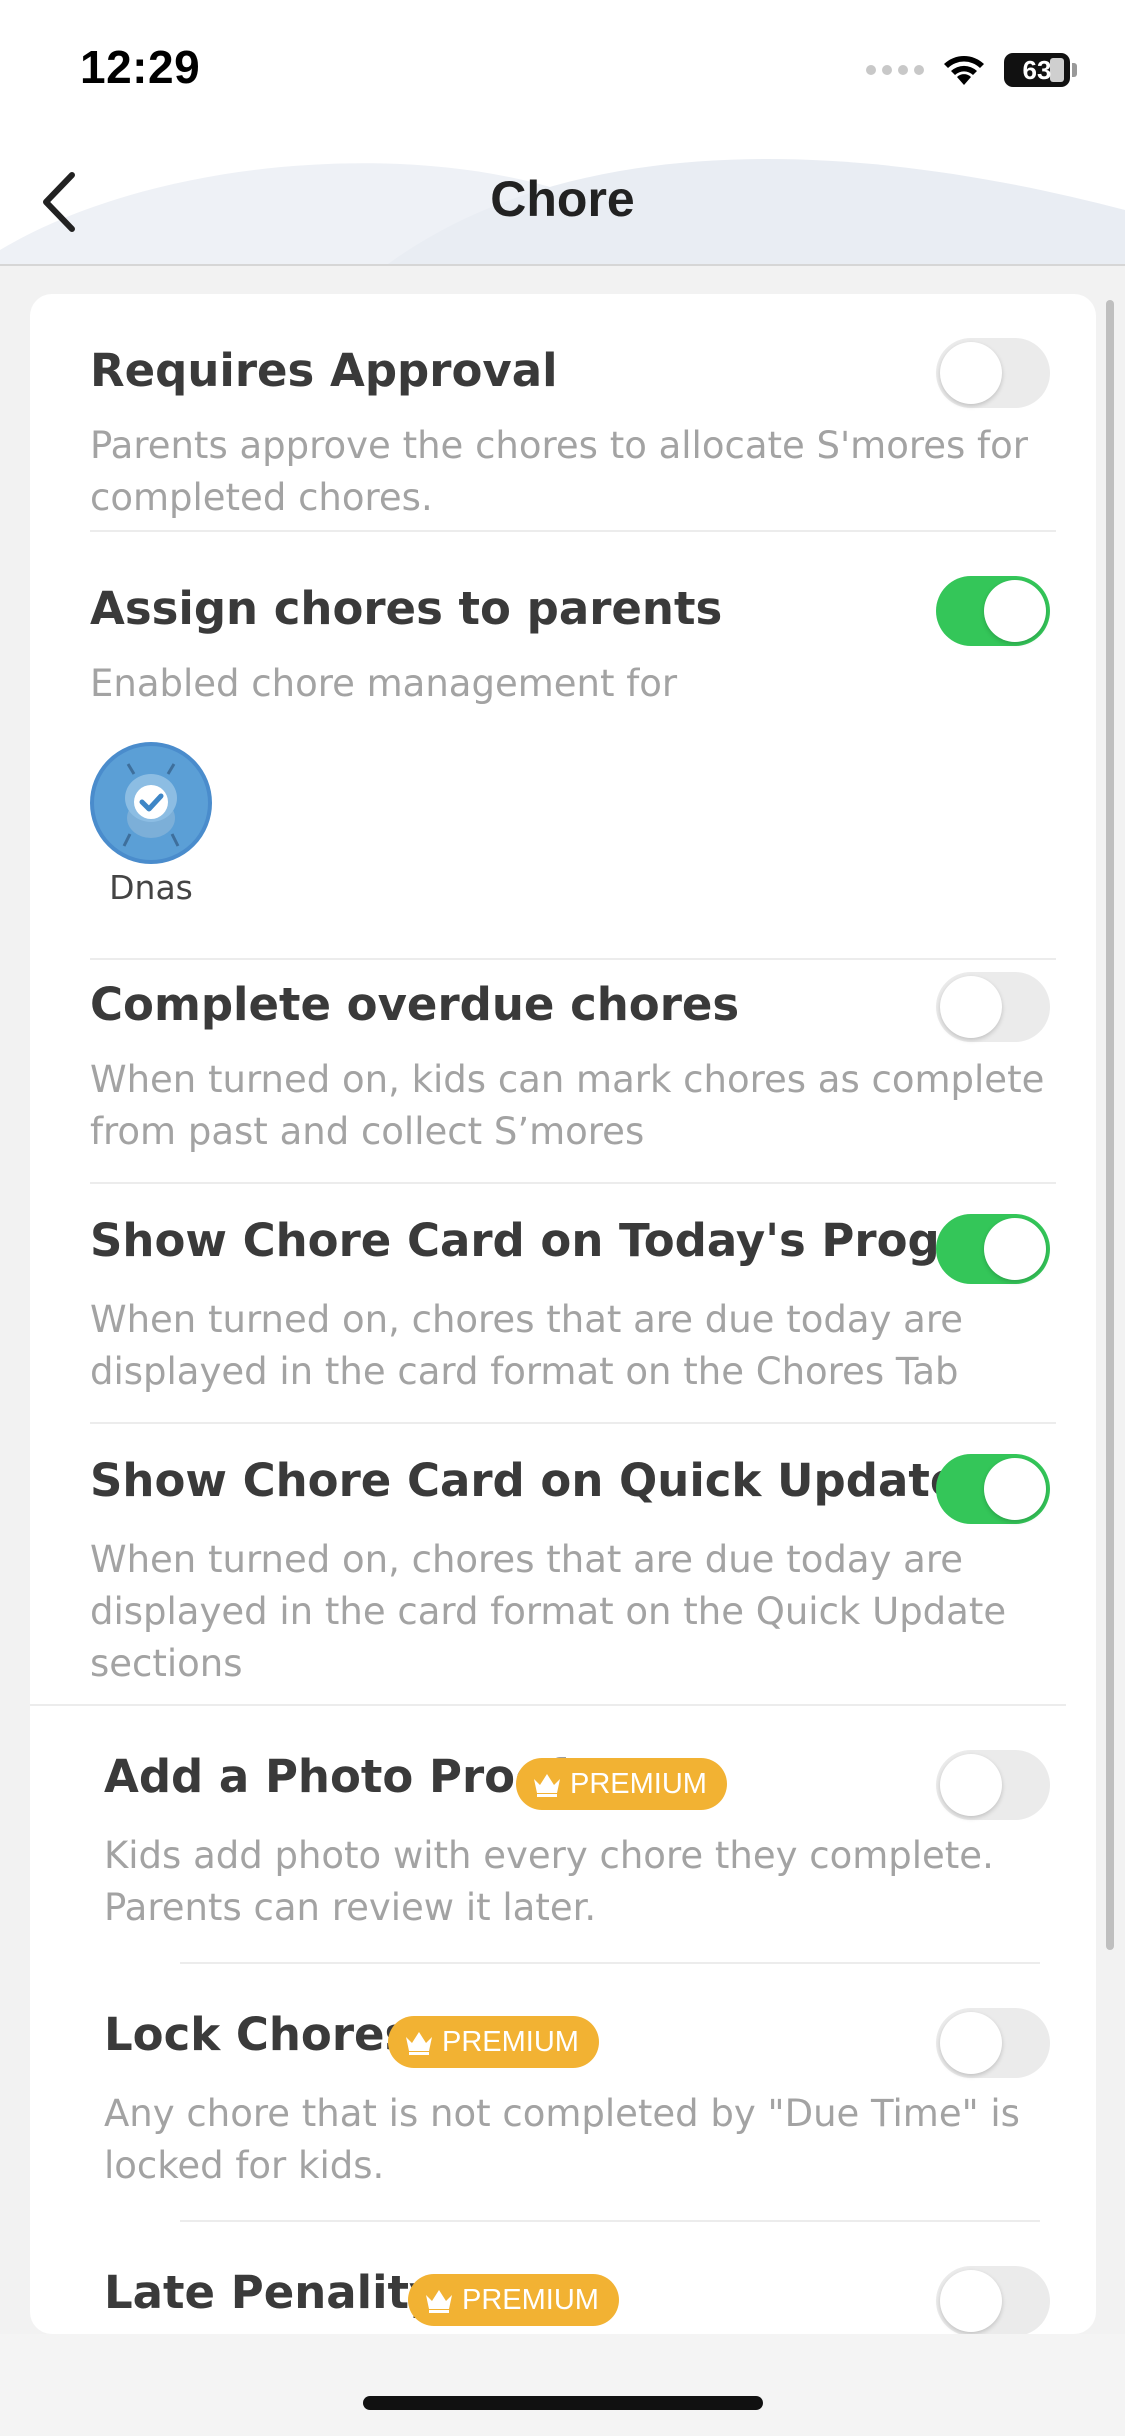 Image resolution: width=1125 pixels, height=2436 pixels. I want to click on status-bar: 12:29 63, so click(562, 70).